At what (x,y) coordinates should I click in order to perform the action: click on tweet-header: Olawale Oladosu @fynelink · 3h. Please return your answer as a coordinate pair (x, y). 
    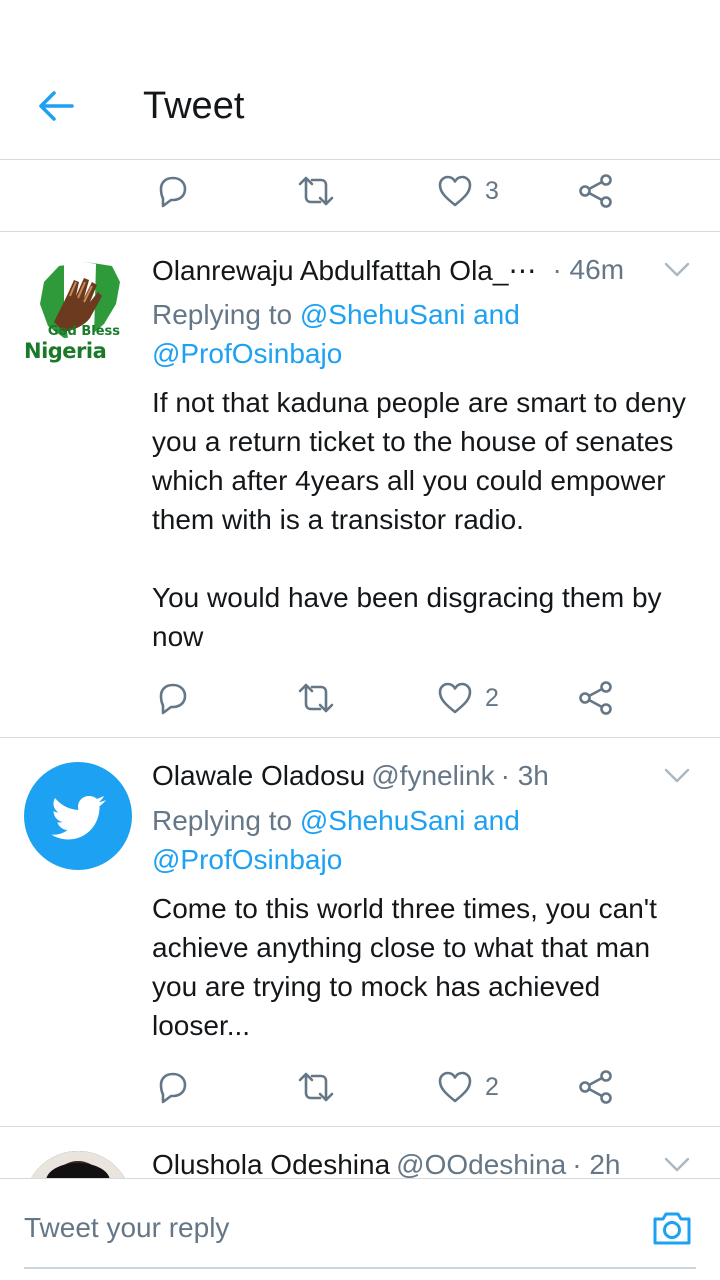
    Looking at the image, I should click on (421, 776).